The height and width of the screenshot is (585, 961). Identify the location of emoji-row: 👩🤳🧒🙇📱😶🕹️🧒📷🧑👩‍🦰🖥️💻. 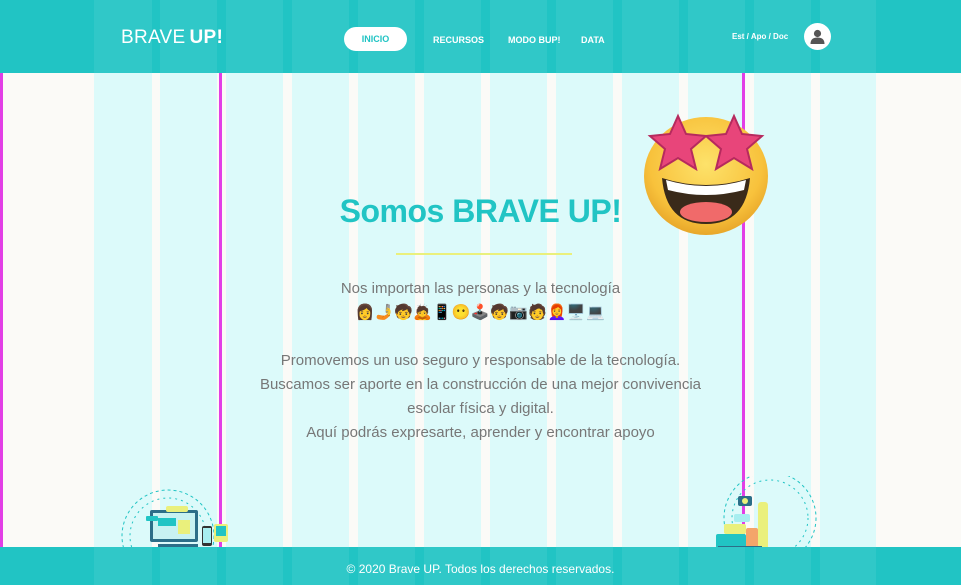
(480, 312).